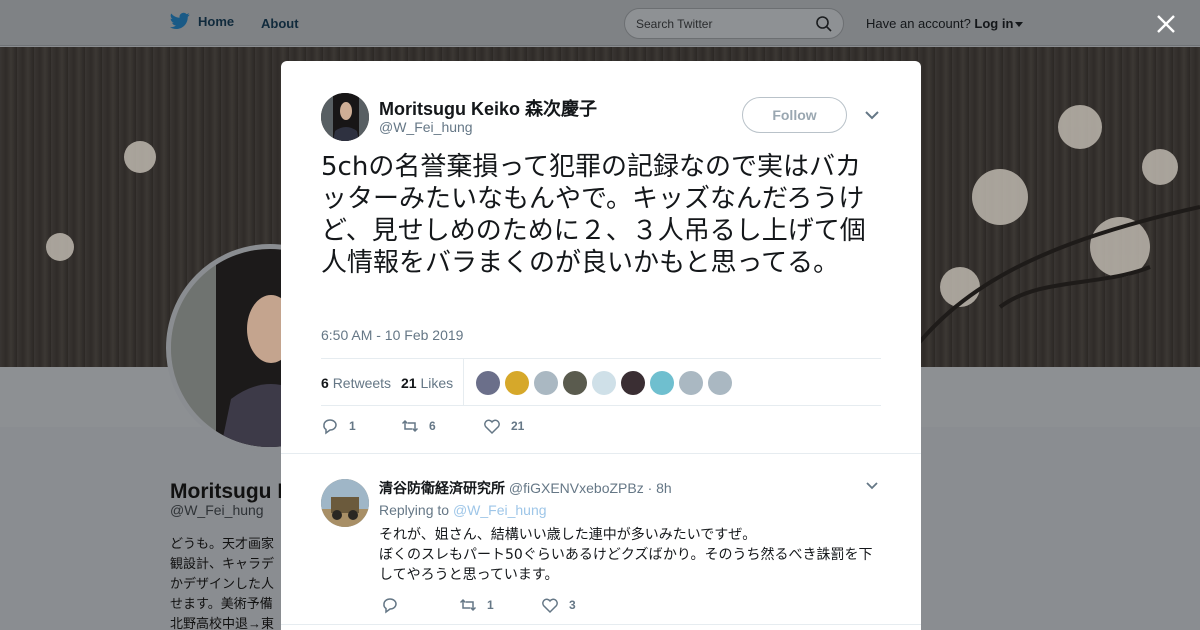 The image size is (1200, 630). I want to click on author-photo, so click(345, 117).